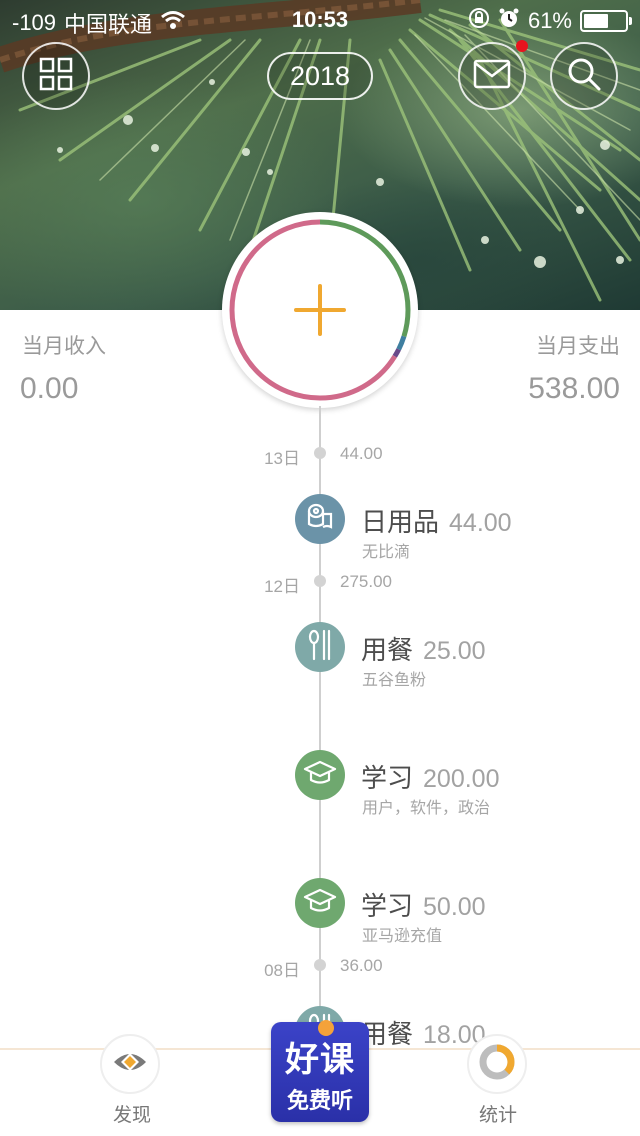 This screenshot has height=1136, width=640. Describe the element at coordinates (402, 936) in the screenshot. I see `record-note: 亚马逊充值` at that location.